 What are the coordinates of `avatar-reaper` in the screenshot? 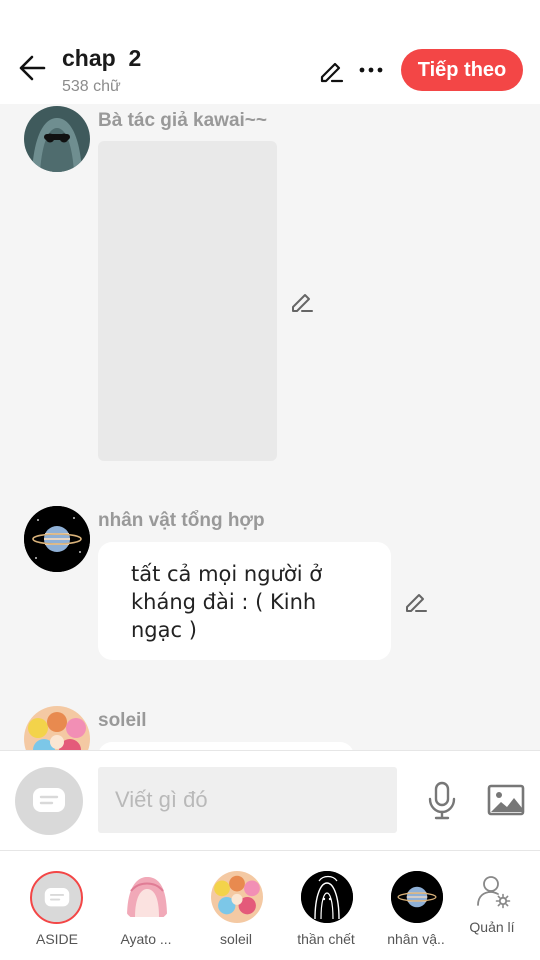 It's located at (327, 897).